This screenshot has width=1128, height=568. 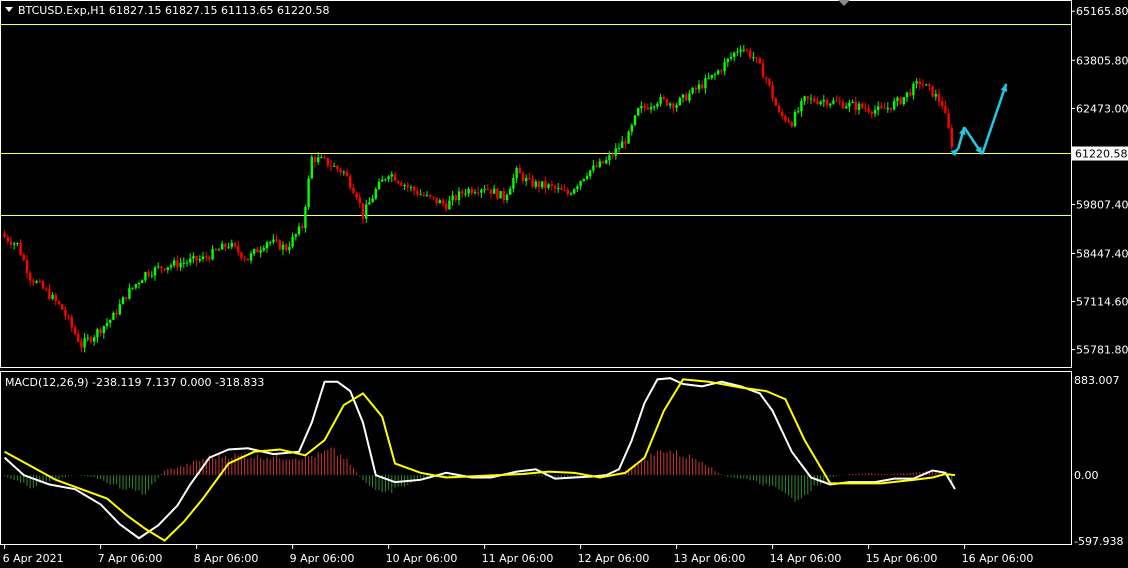 I want to click on projection-segment, so click(x=994, y=119).